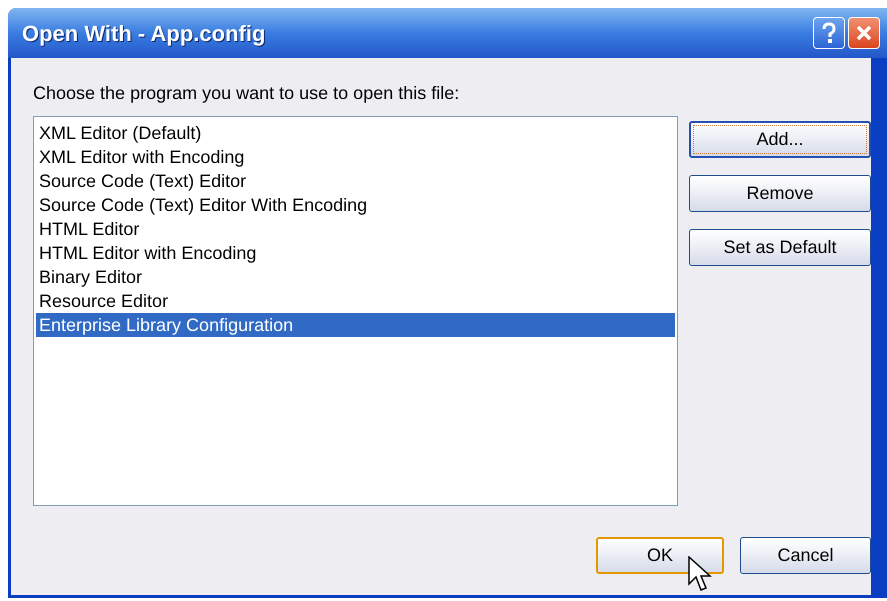  What do you see at coordinates (700, 575) in the screenshot?
I see `cursor-icon` at bounding box center [700, 575].